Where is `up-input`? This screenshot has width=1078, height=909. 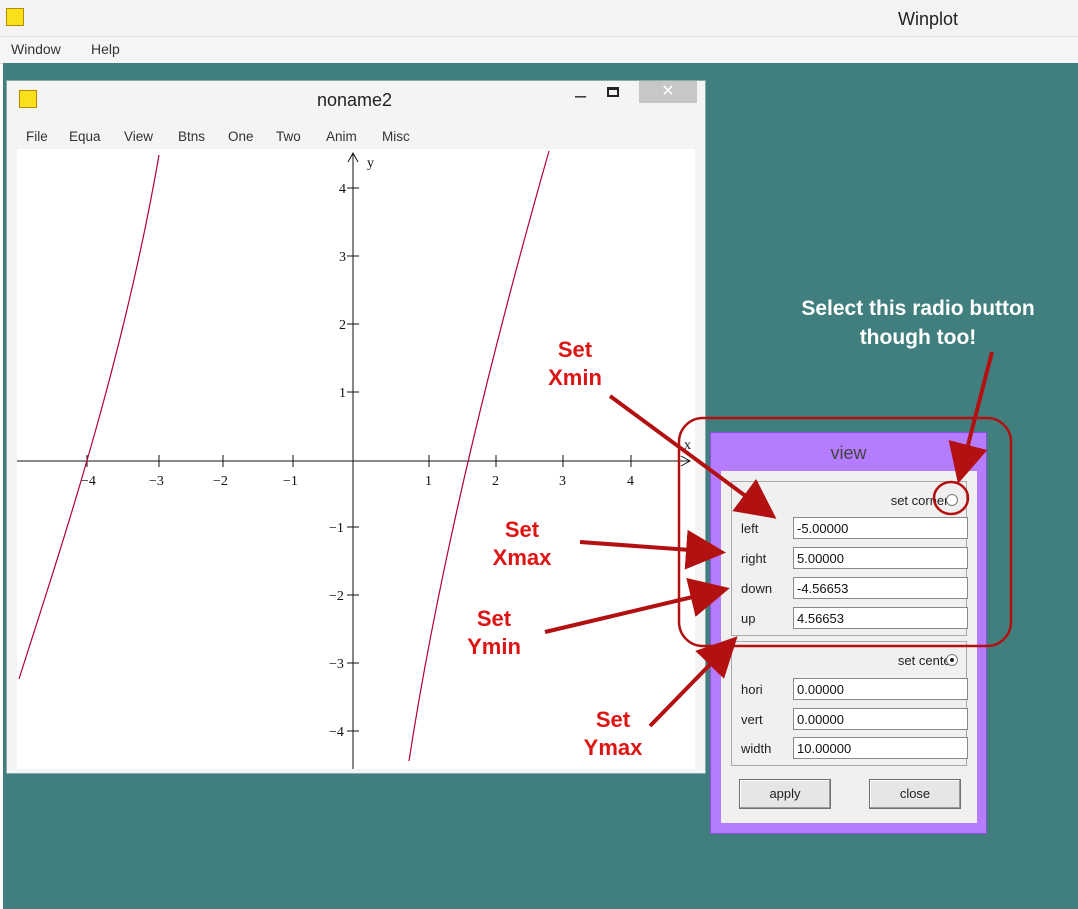 up-input is located at coordinates (880, 618).